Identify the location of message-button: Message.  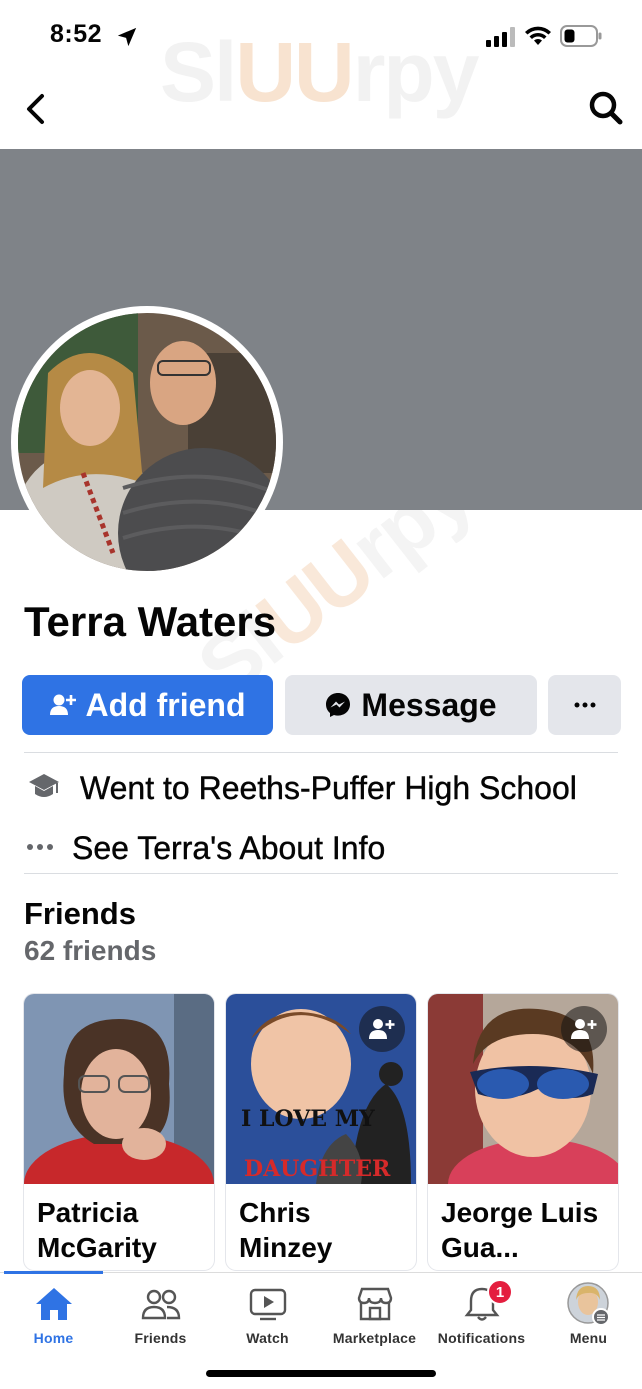
(411, 705).